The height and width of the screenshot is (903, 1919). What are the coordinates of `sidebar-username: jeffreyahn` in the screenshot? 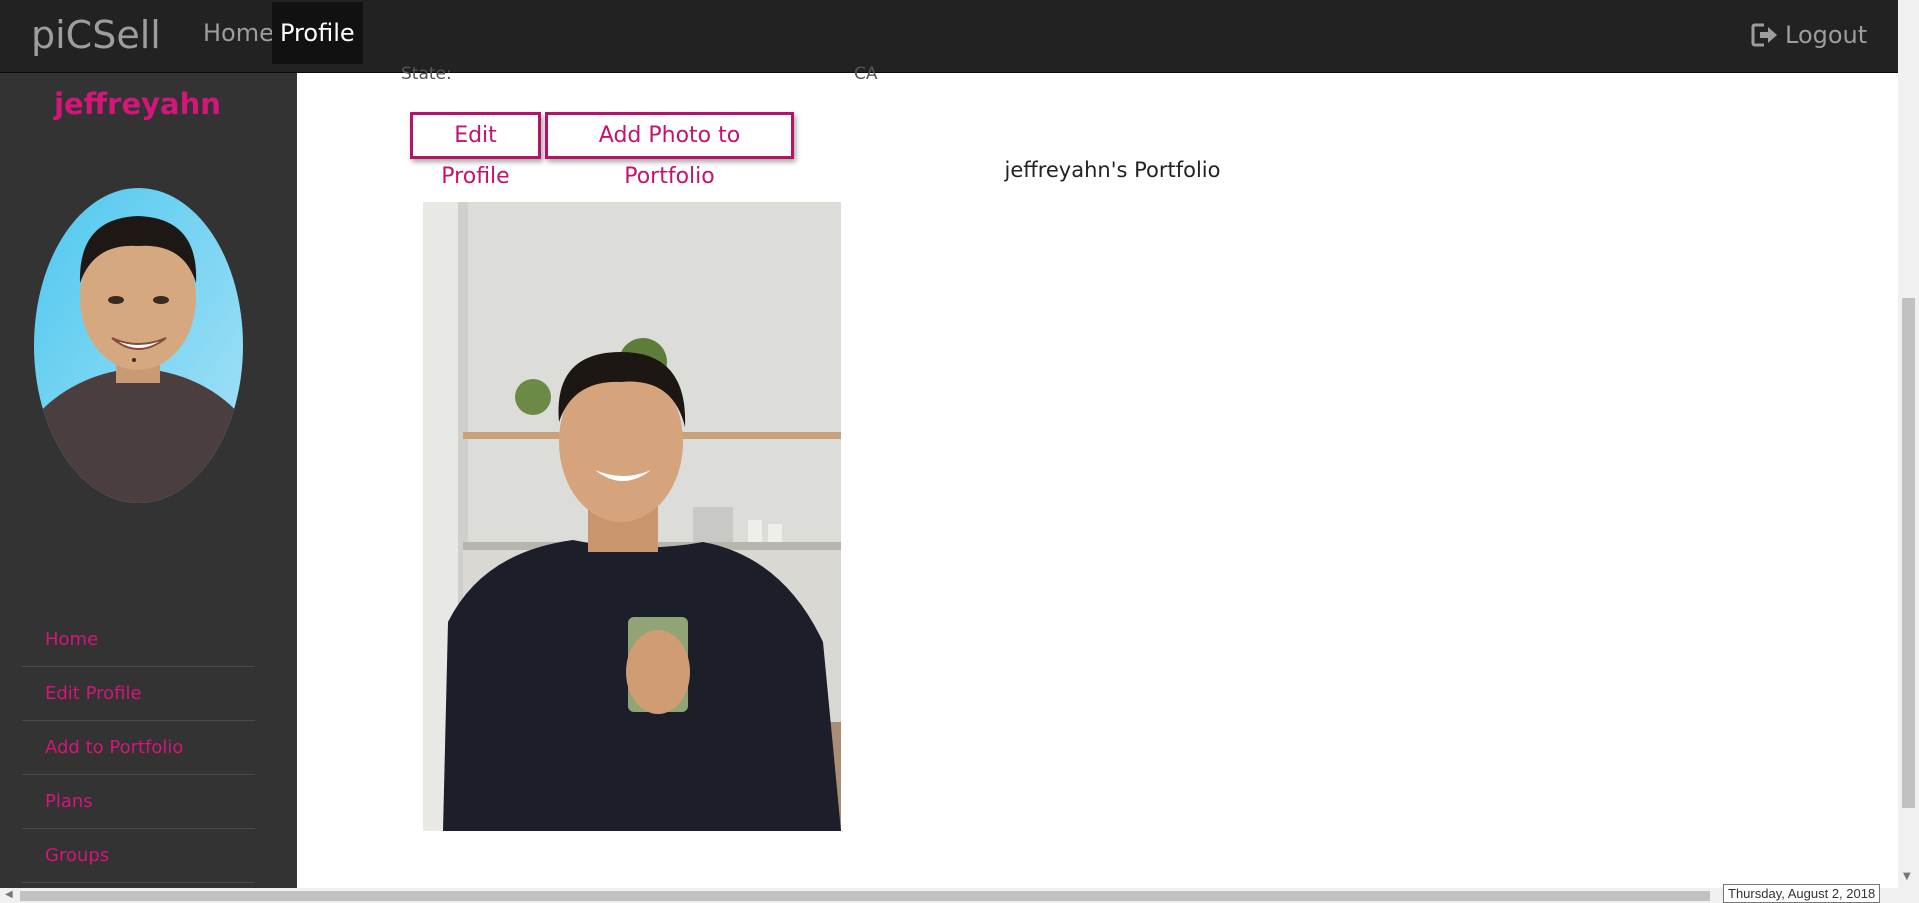 It's located at (137, 104).